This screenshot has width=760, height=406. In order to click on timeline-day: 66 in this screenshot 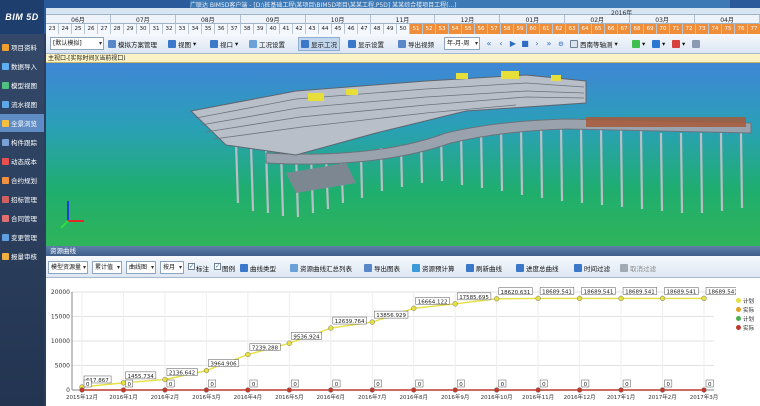, I will do `click(611, 29)`.